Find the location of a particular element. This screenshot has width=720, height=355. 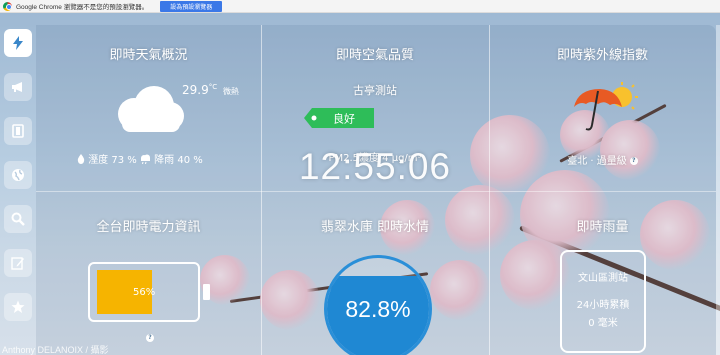

sidebar-item-edit is located at coordinates (18, 263).